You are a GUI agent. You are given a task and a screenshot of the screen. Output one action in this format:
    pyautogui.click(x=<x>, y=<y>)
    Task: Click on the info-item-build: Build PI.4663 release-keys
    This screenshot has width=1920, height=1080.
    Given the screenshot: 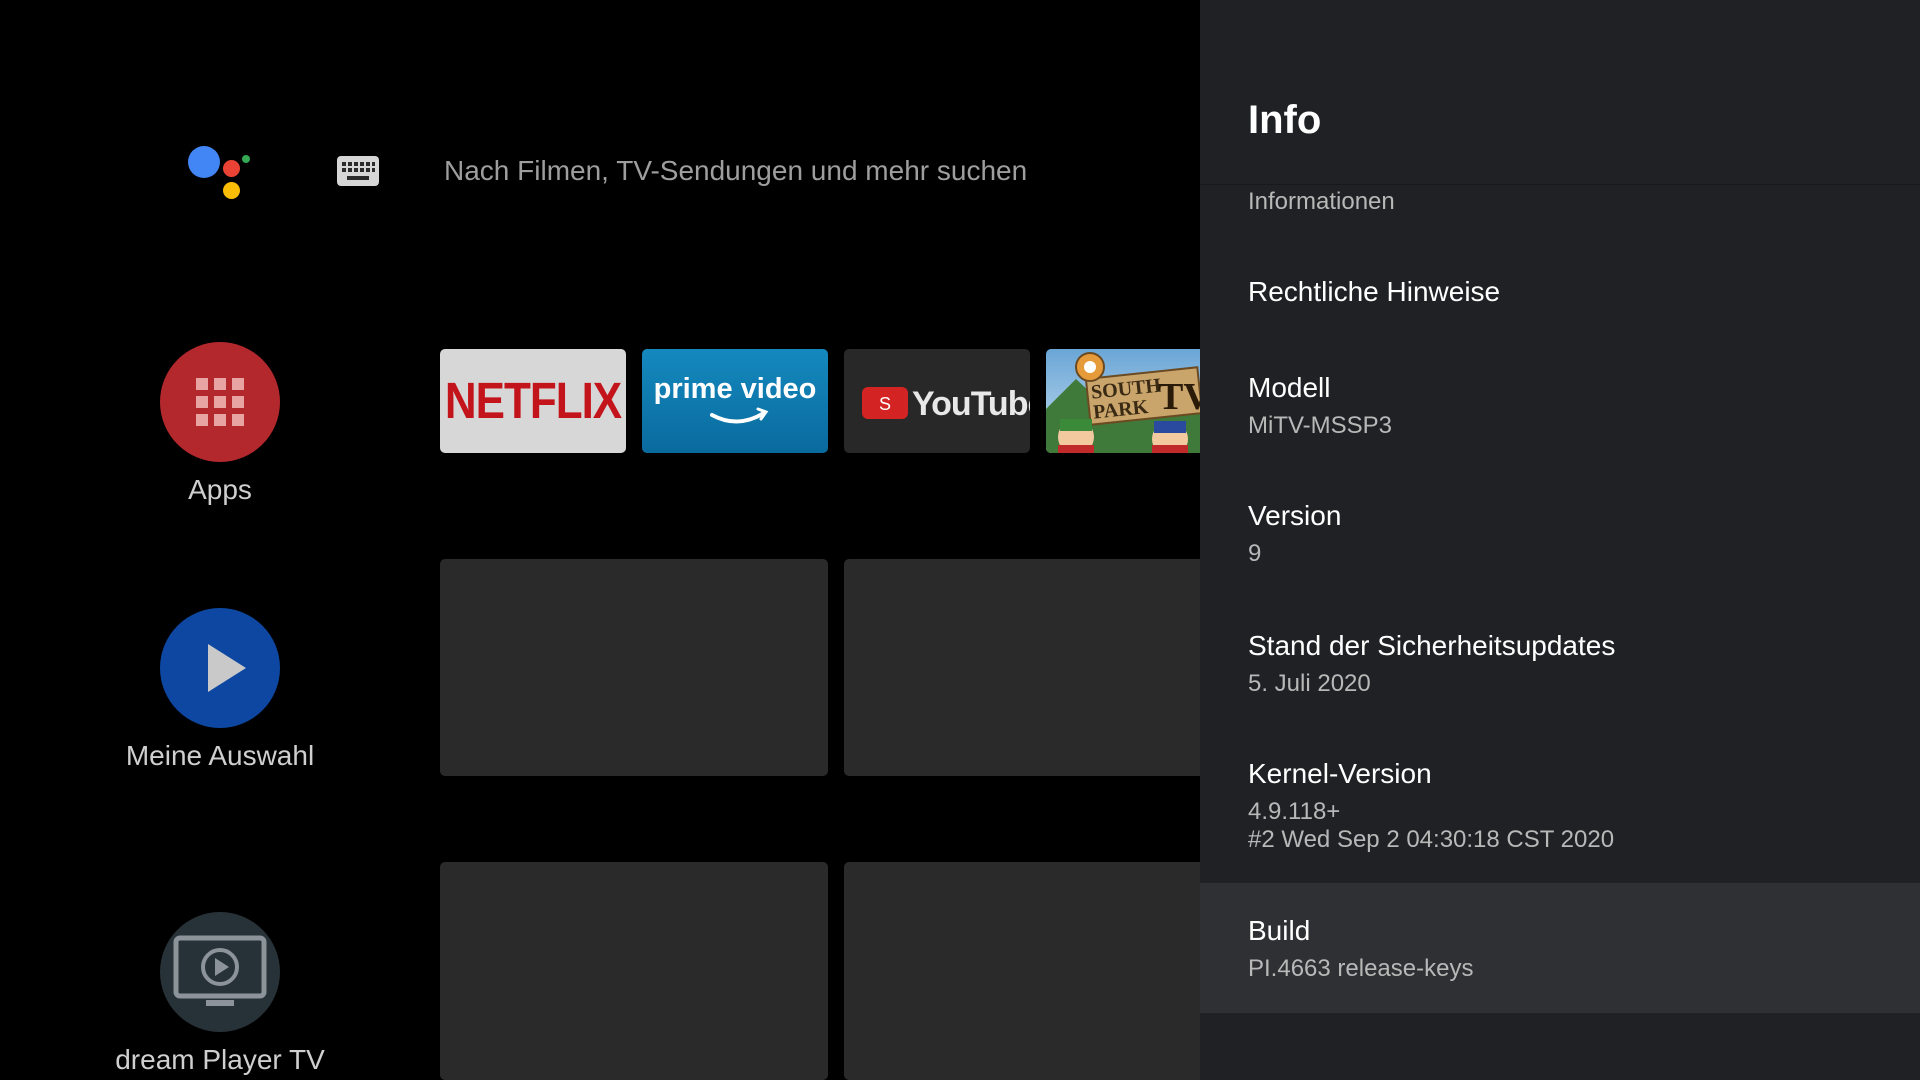 What is the action you would take?
    pyautogui.click(x=1560, y=948)
    